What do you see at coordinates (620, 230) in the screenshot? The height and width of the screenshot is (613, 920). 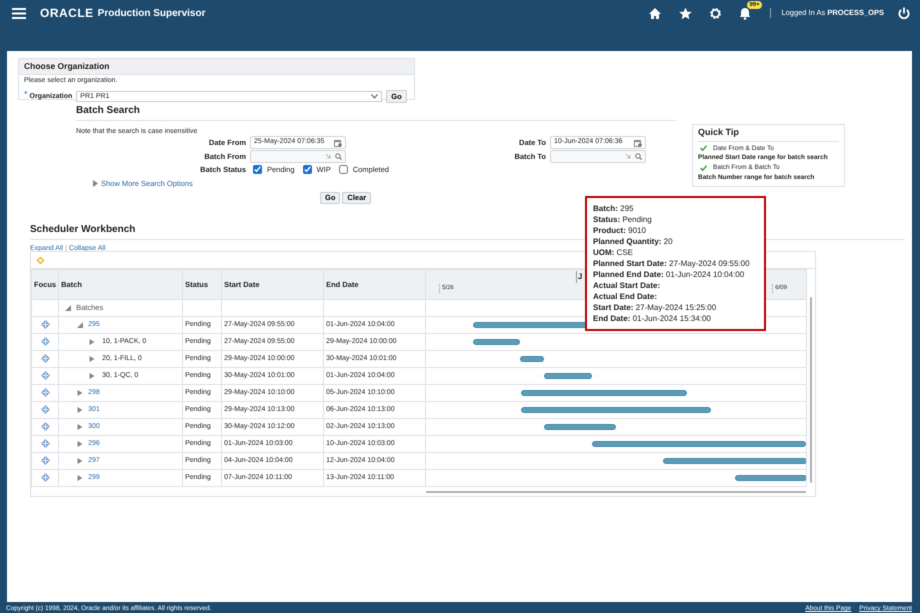 I see `tooltip-line: Product: 9010` at bounding box center [620, 230].